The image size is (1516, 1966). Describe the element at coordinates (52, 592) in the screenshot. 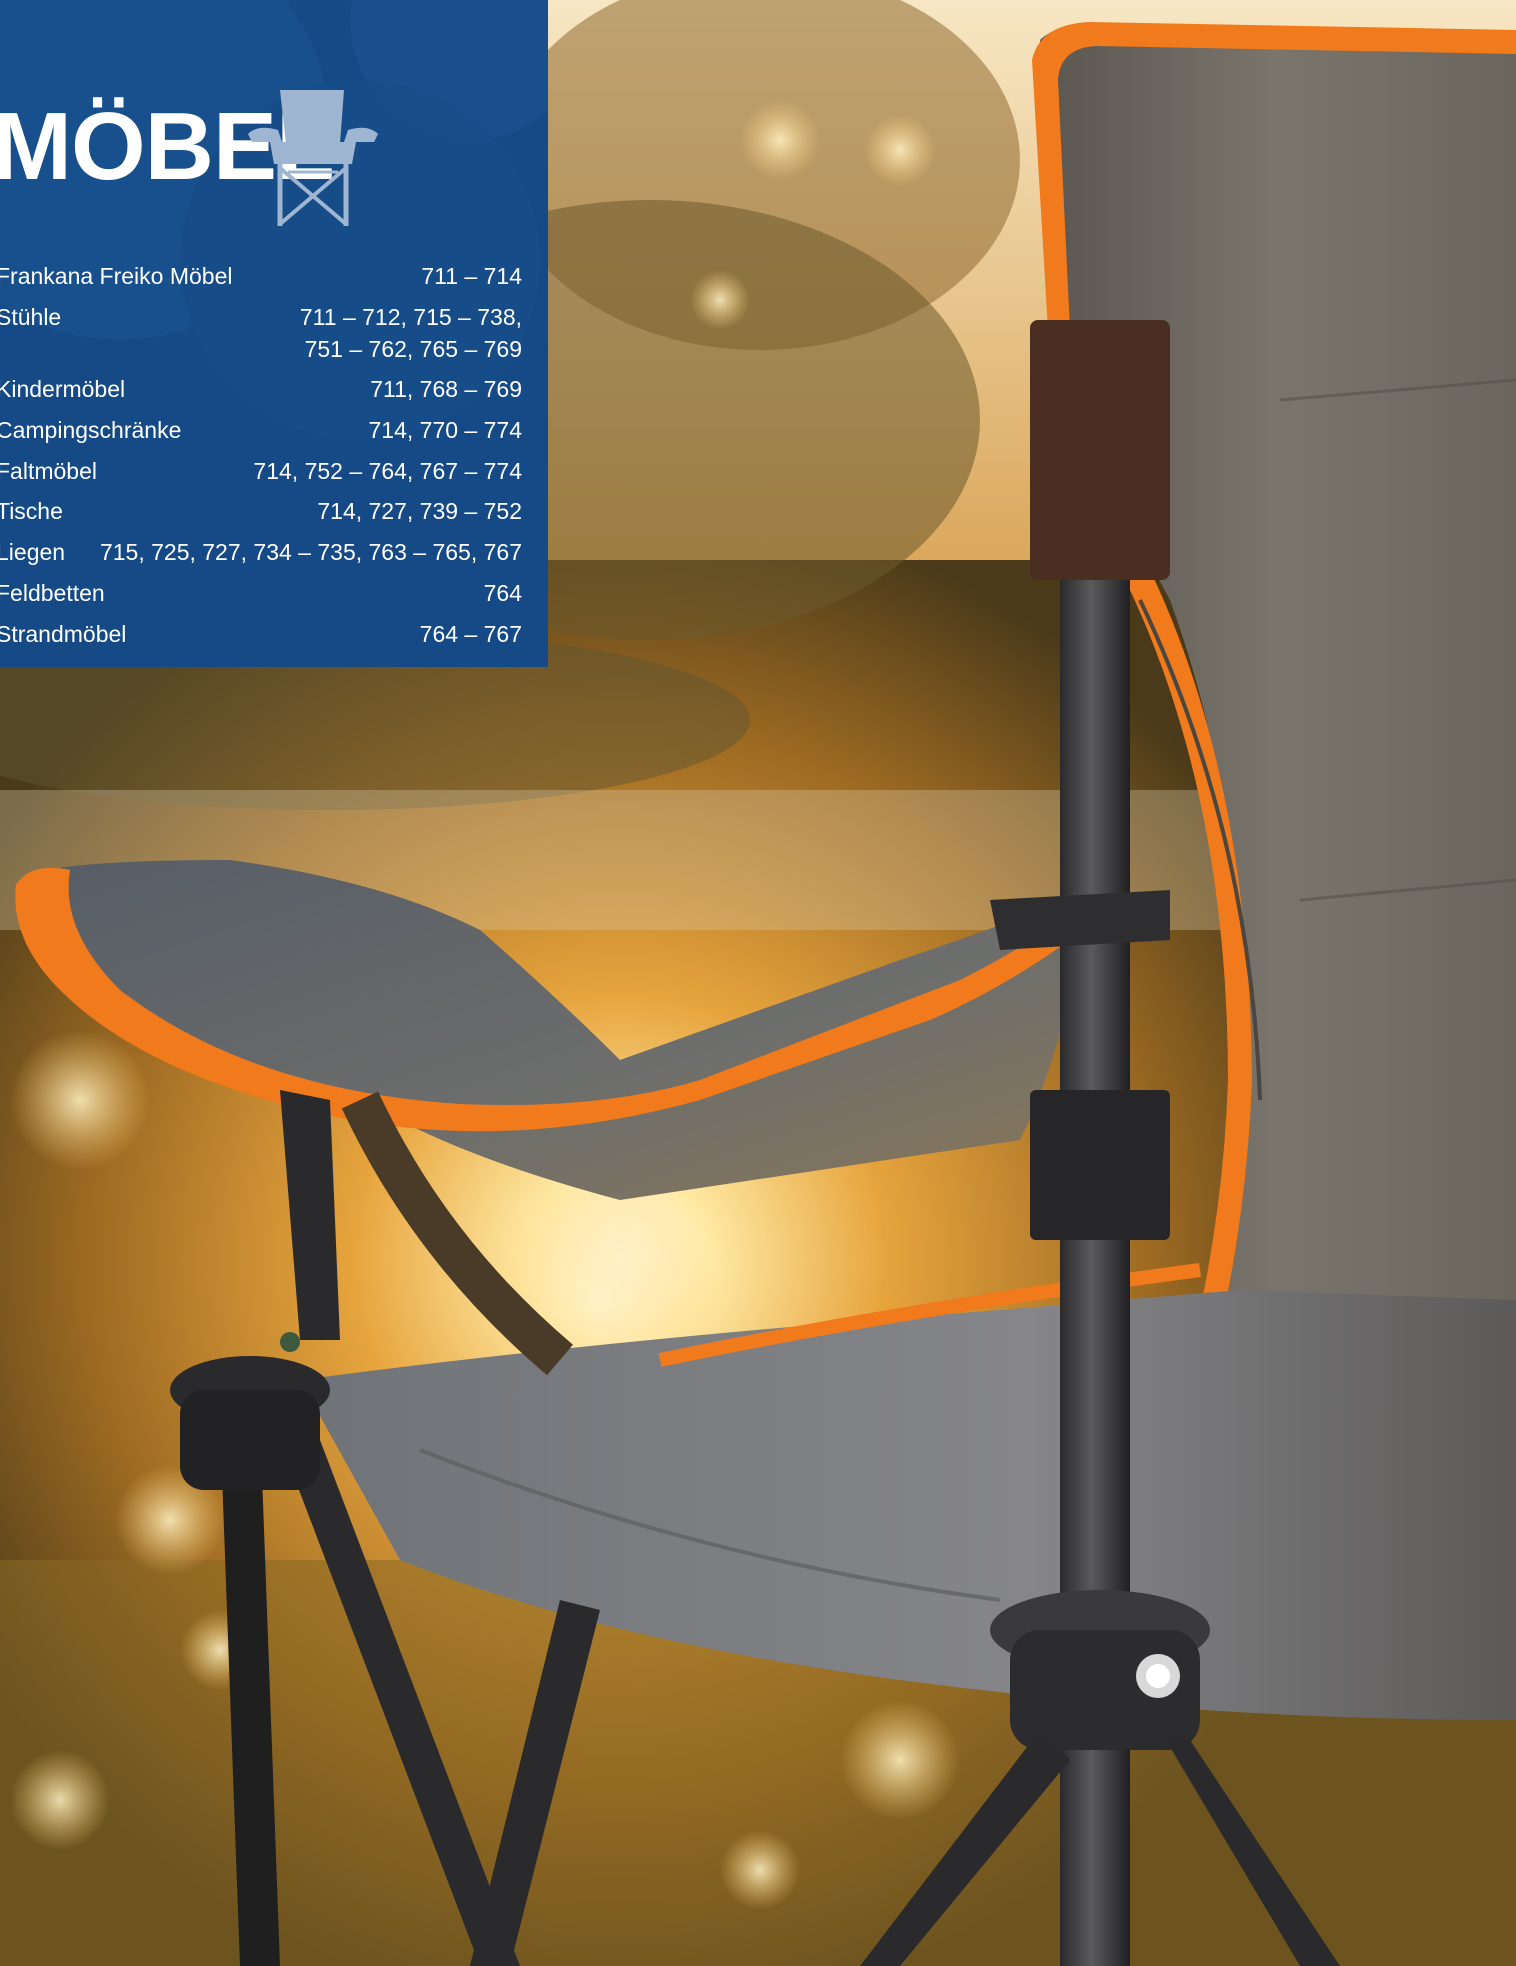

I see `index-entry-name: Feldbetten` at that location.